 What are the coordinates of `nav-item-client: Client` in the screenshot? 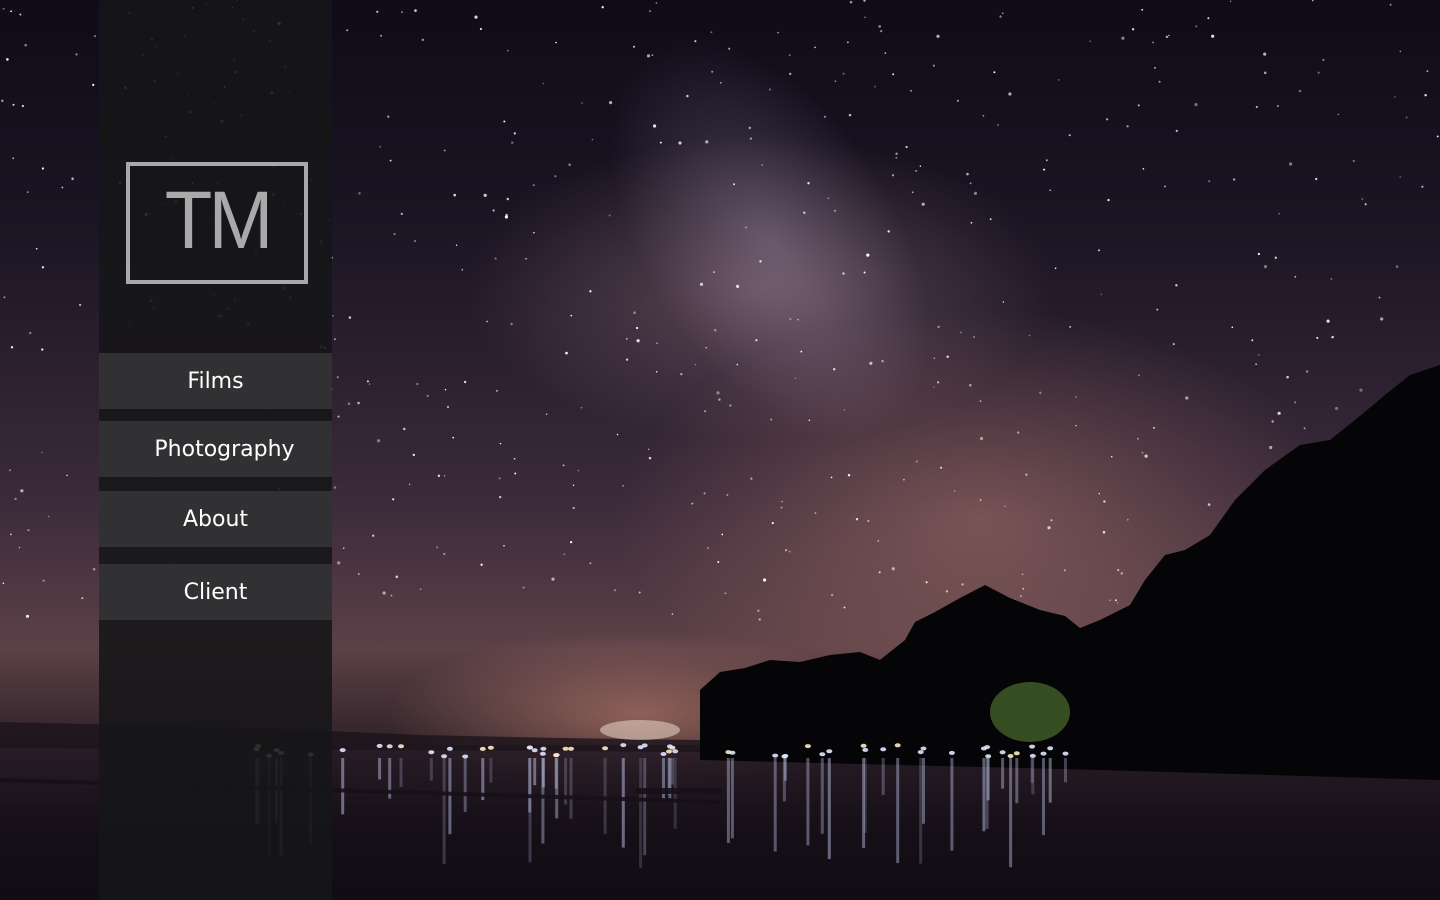 It's located at (215, 592).